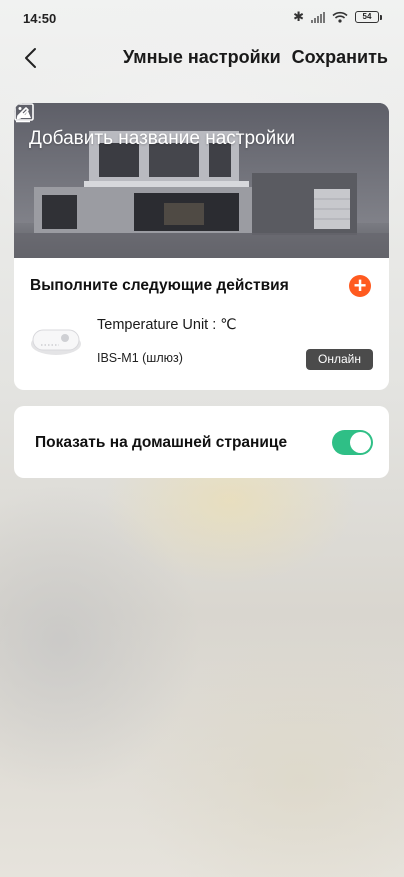  Describe the element at coordinates (340, 57) in the screenshot. I see `save-button: Сохранить` at that location.